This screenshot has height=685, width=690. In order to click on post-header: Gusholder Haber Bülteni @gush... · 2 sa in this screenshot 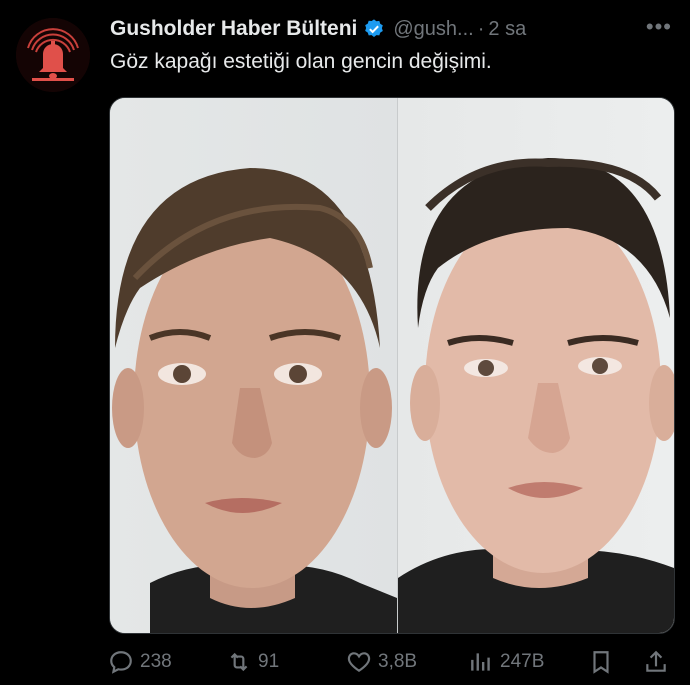, I will do `click(395, 29)`.